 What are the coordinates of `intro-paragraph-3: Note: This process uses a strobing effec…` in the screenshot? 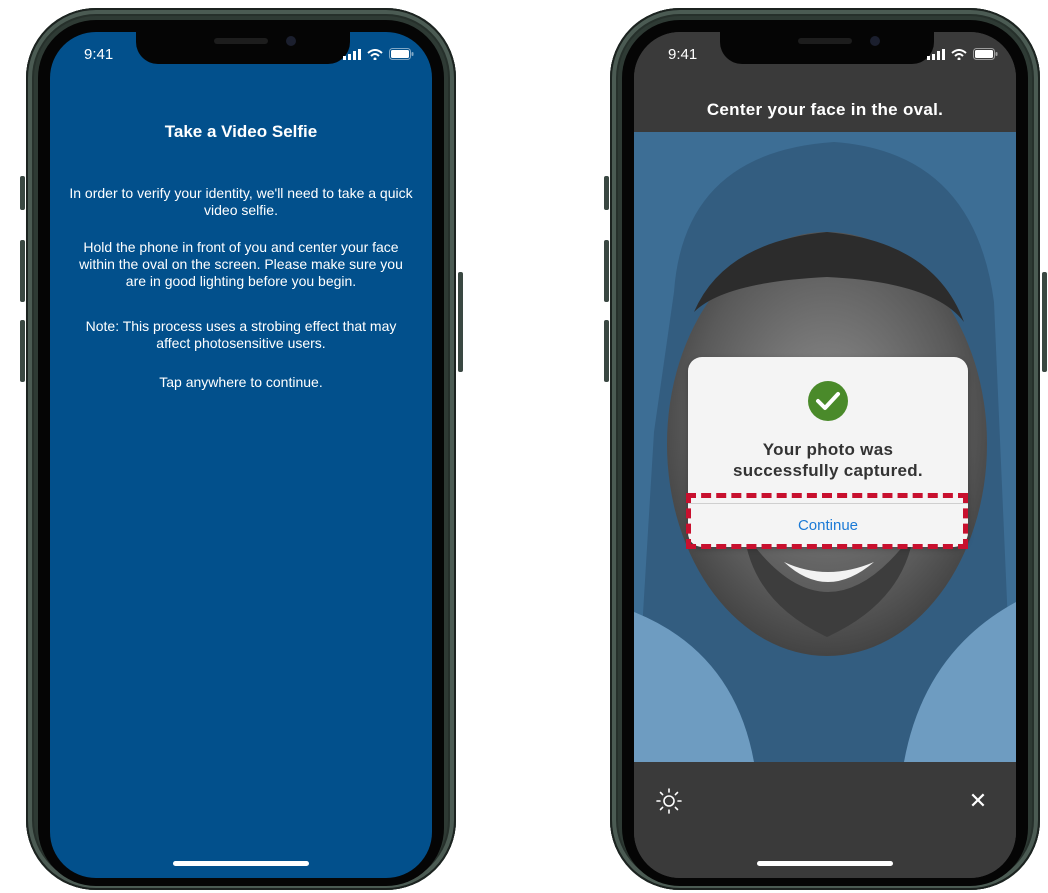 It's located at (241, 334).